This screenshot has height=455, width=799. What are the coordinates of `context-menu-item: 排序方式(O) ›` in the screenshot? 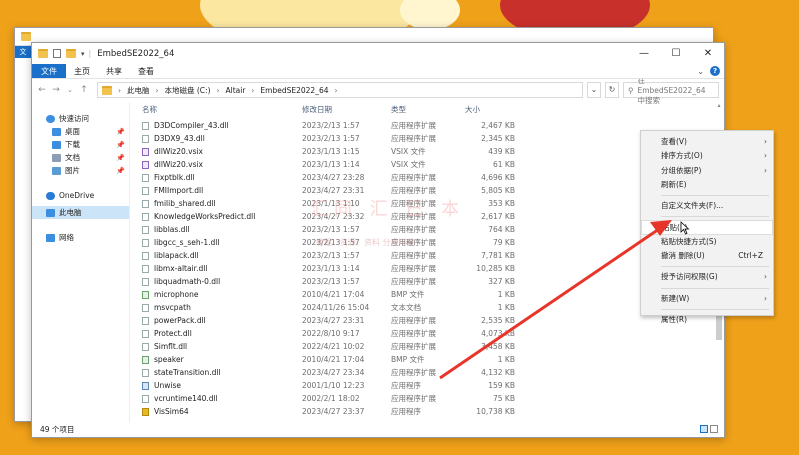 It's located at (707, 156).